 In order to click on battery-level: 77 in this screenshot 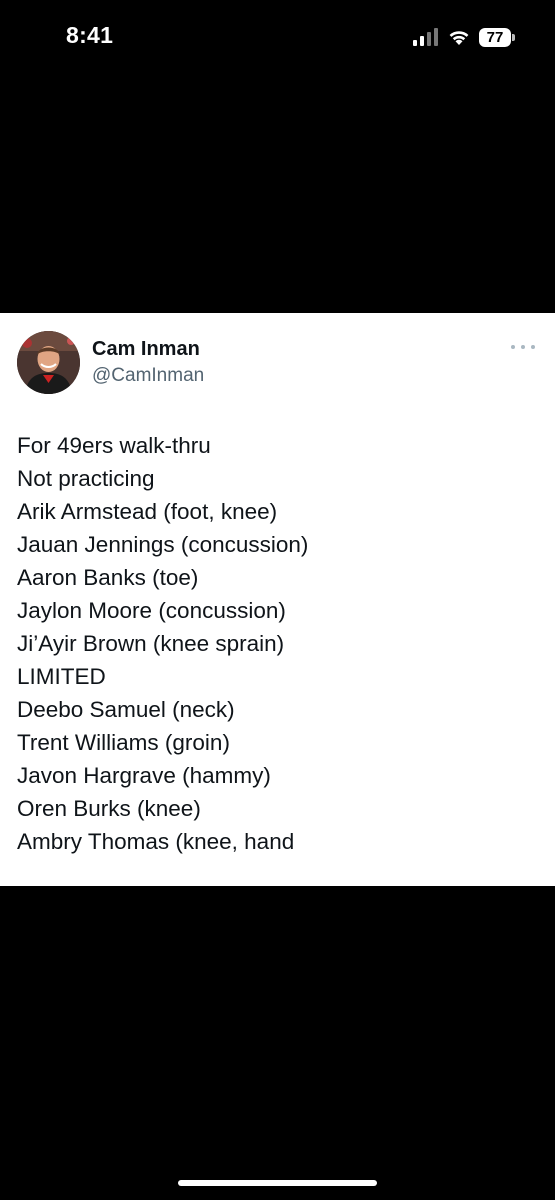, I will do `click(495, 37)`.